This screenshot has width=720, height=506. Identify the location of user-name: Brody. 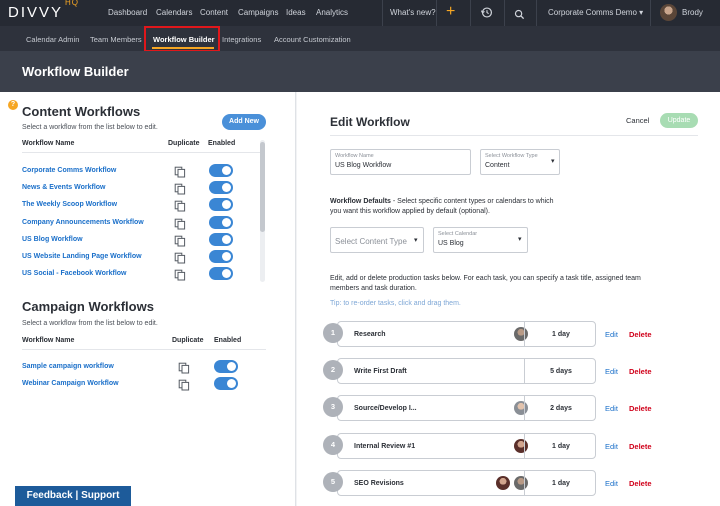
(692, 12).